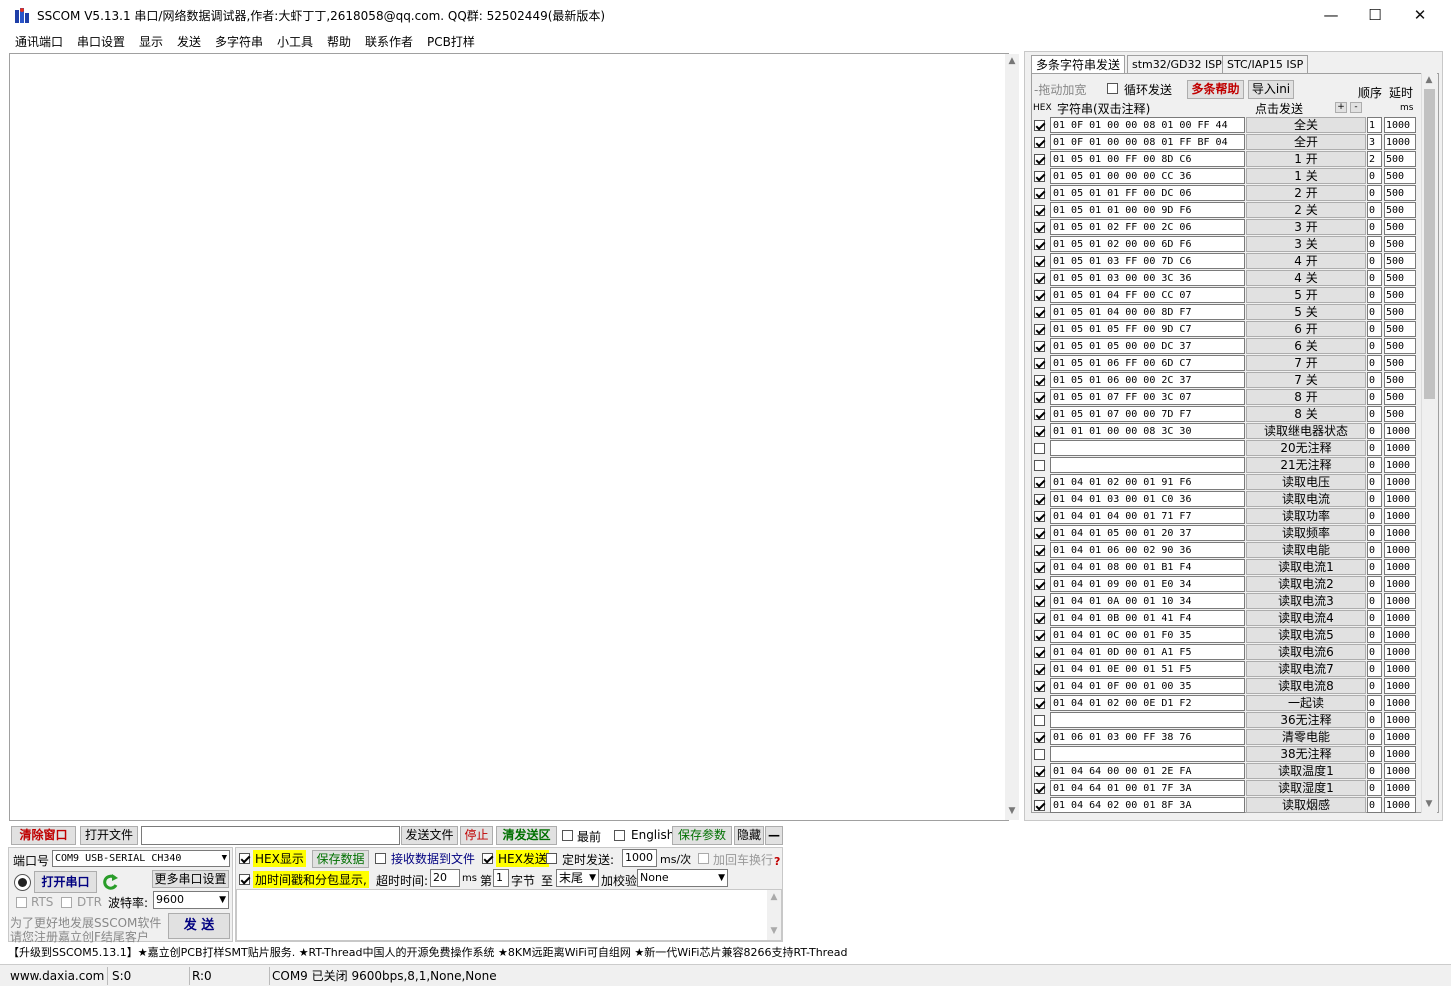  Describe the element at coordinates (1147, 703) in the screenshot. I see `row-hex-string-input: 01 04 01 02 00 0E D1 F2` at that location.